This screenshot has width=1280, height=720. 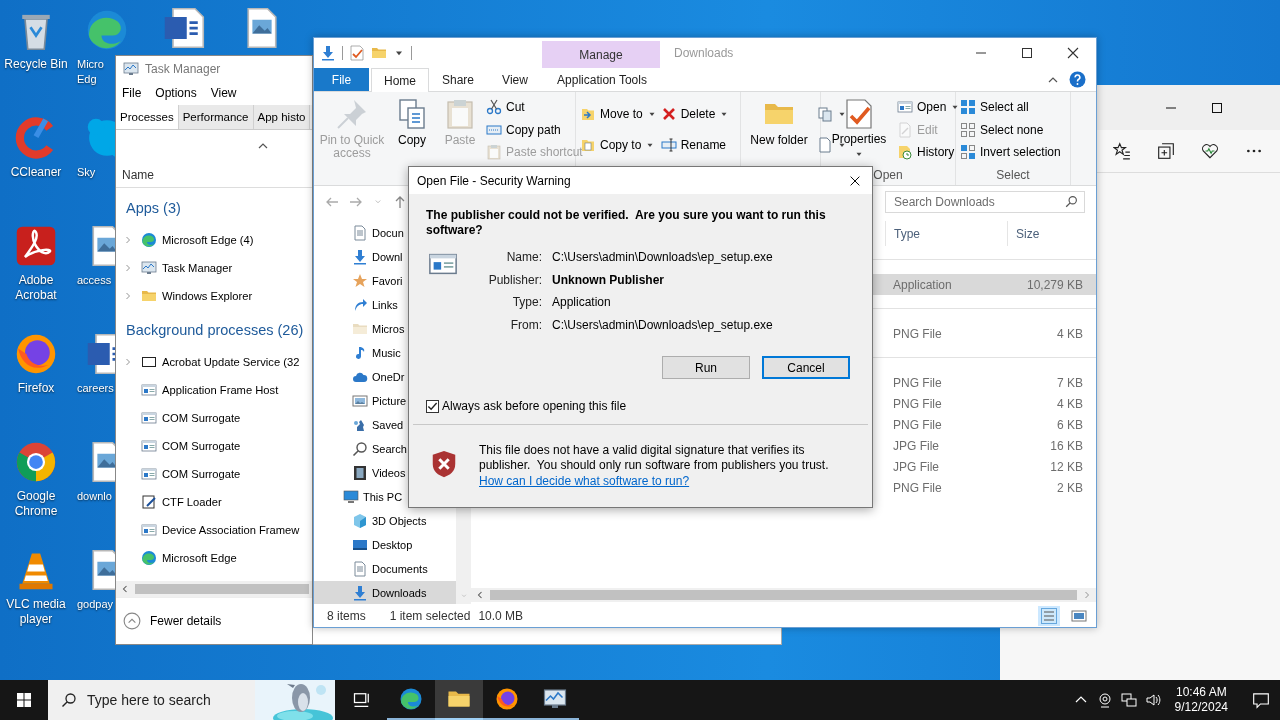 What do you see at coordinates (1201, 707) in the screenshot?
I see `clock-date: 9/12/2024` at bounding box center [1201, 707].